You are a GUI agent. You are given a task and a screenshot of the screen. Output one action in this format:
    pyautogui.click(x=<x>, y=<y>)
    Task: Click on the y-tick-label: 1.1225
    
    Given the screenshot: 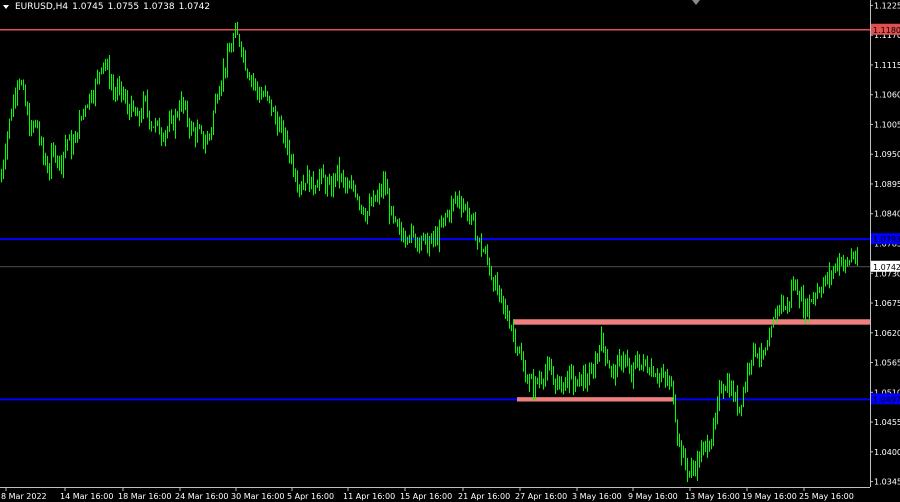 What is the action you would take?
    pyautogui.click(x=887, y=5)
    